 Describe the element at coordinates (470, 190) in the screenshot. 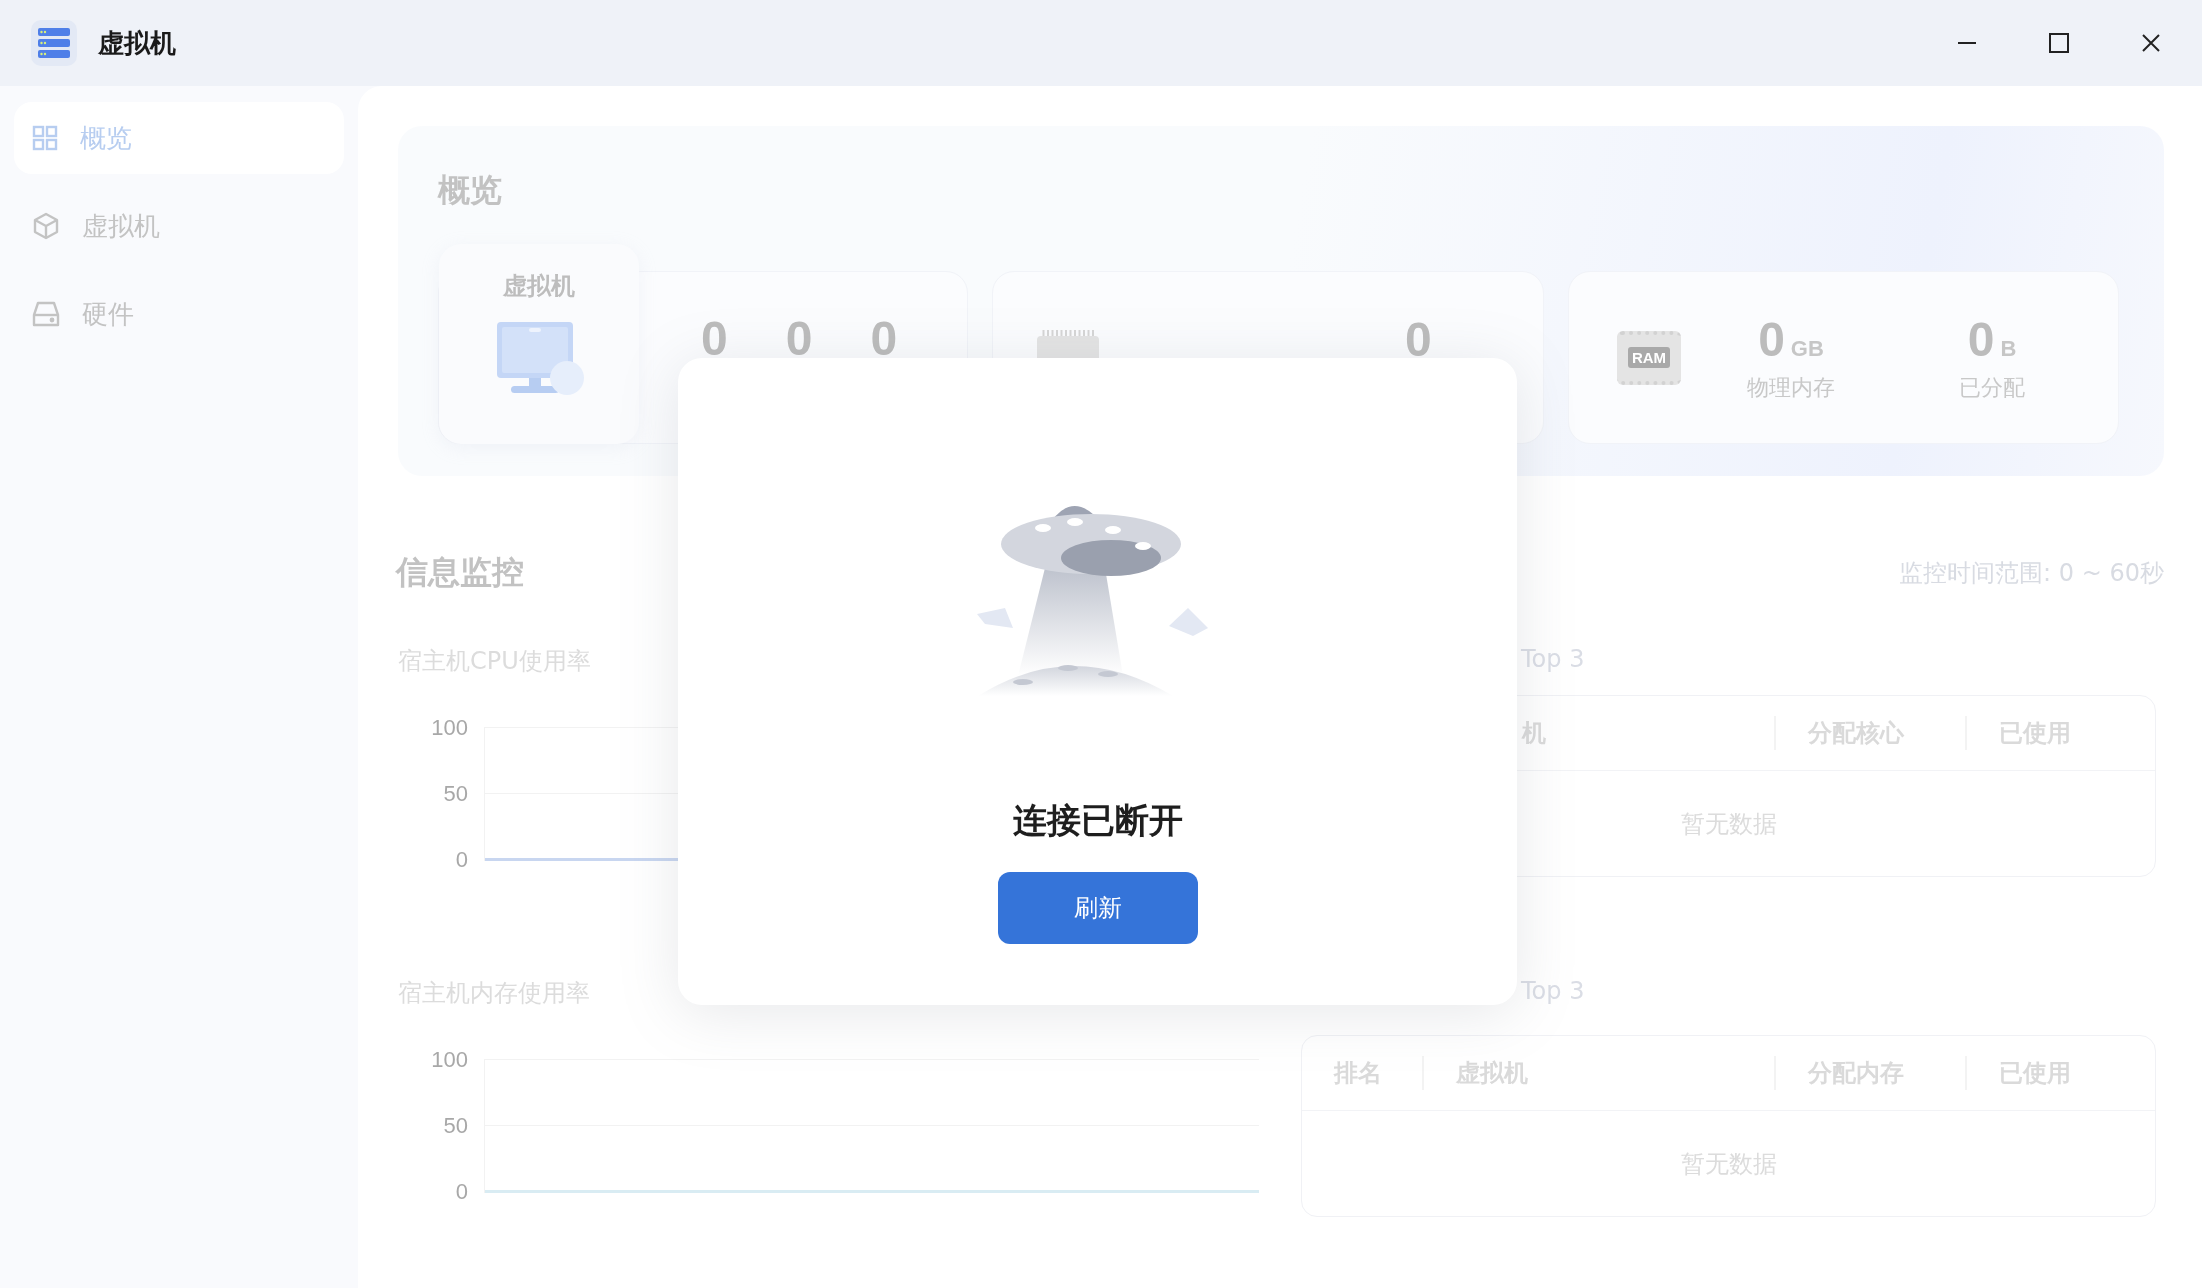

I see `overview-heading: 概览` at that location.